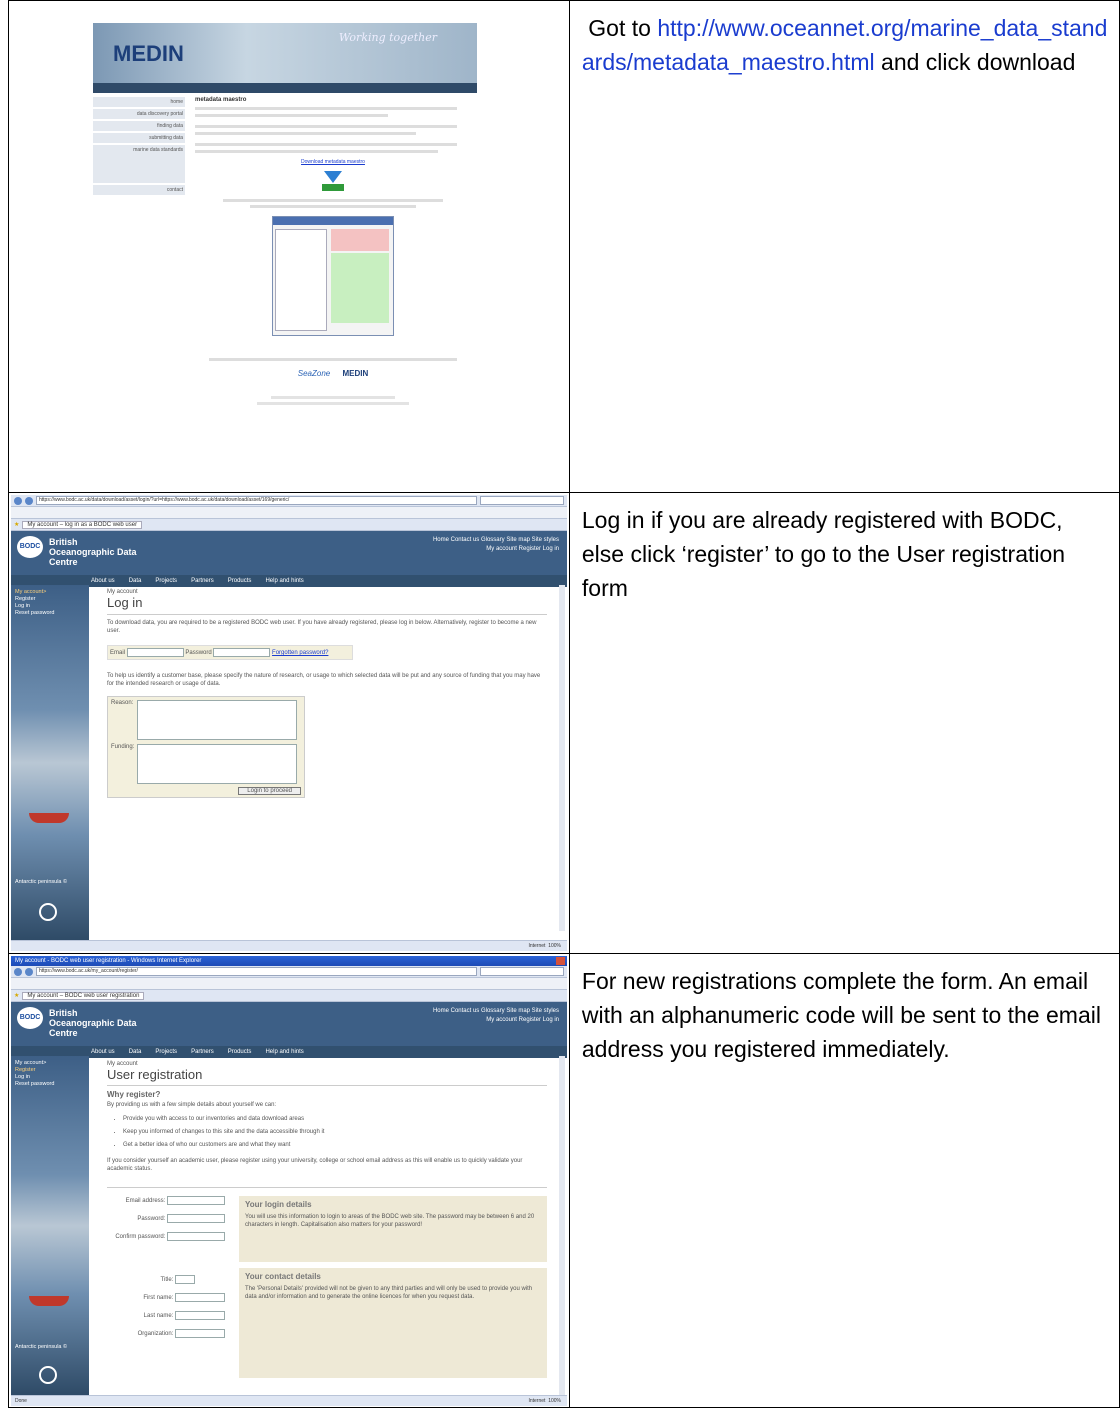  What do you see at coordinates (123, 747) in the screenshot?
I see `funding-label: Funding:` at bounding box center [123, 747].